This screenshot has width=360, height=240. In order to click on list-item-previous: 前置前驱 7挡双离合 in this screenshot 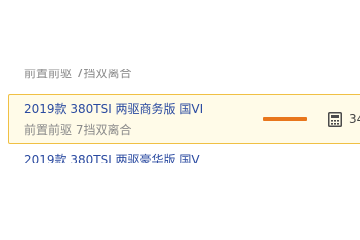, I will do `click(184, 75)`.